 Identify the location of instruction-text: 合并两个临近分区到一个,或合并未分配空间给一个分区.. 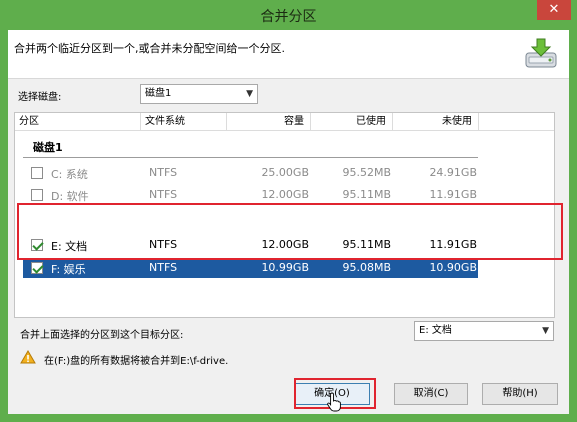
(149, 48).